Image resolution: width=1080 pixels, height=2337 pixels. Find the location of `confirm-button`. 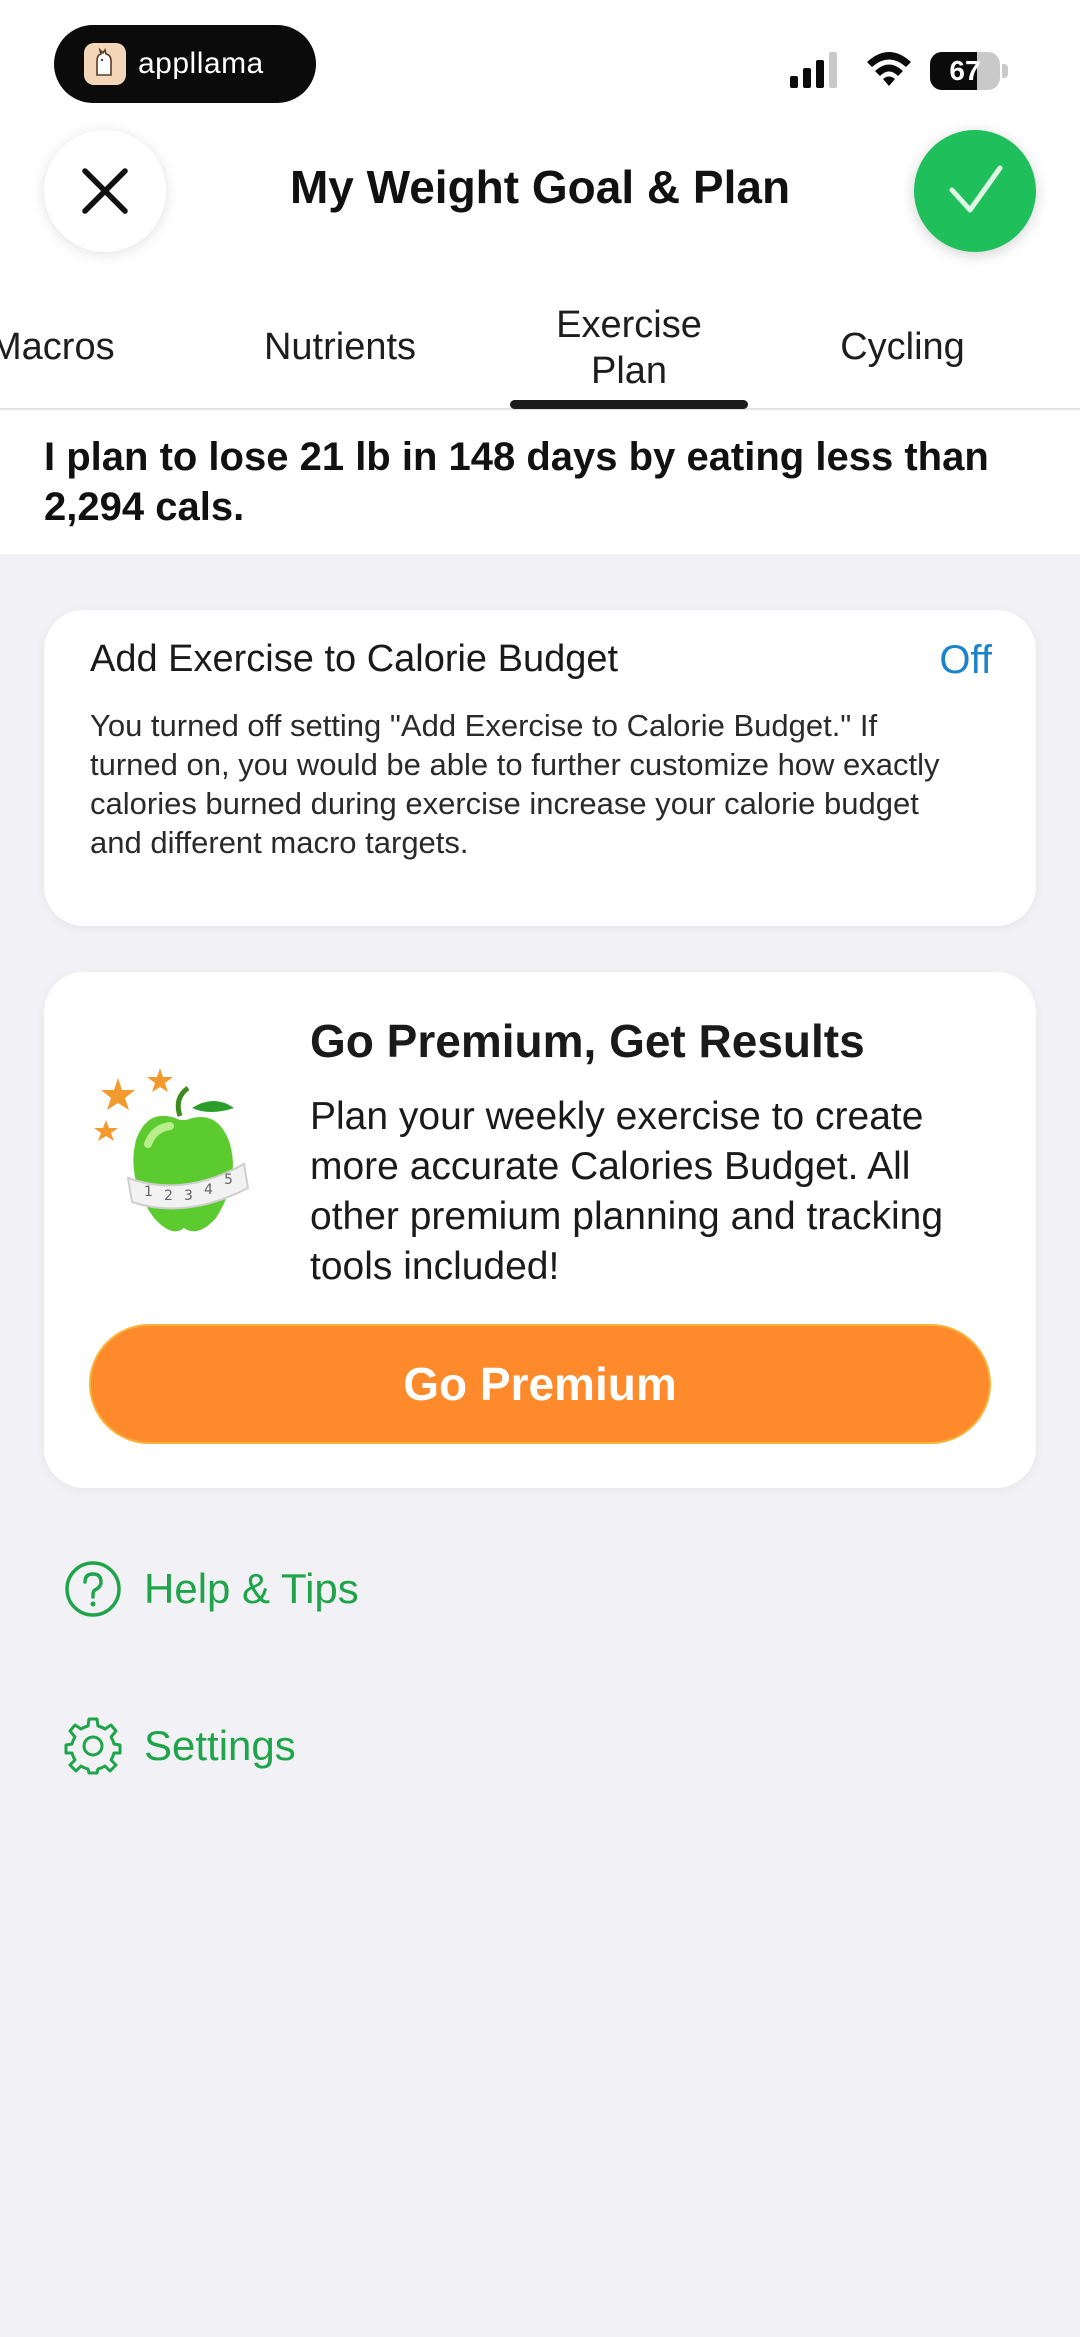

confirm-button is located at coordinates (975, 191).